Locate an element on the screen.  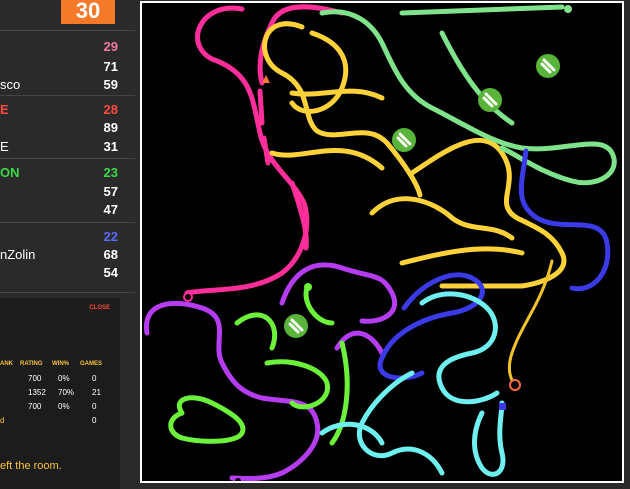
player-row: 71 is located at coordinates (60, 67).